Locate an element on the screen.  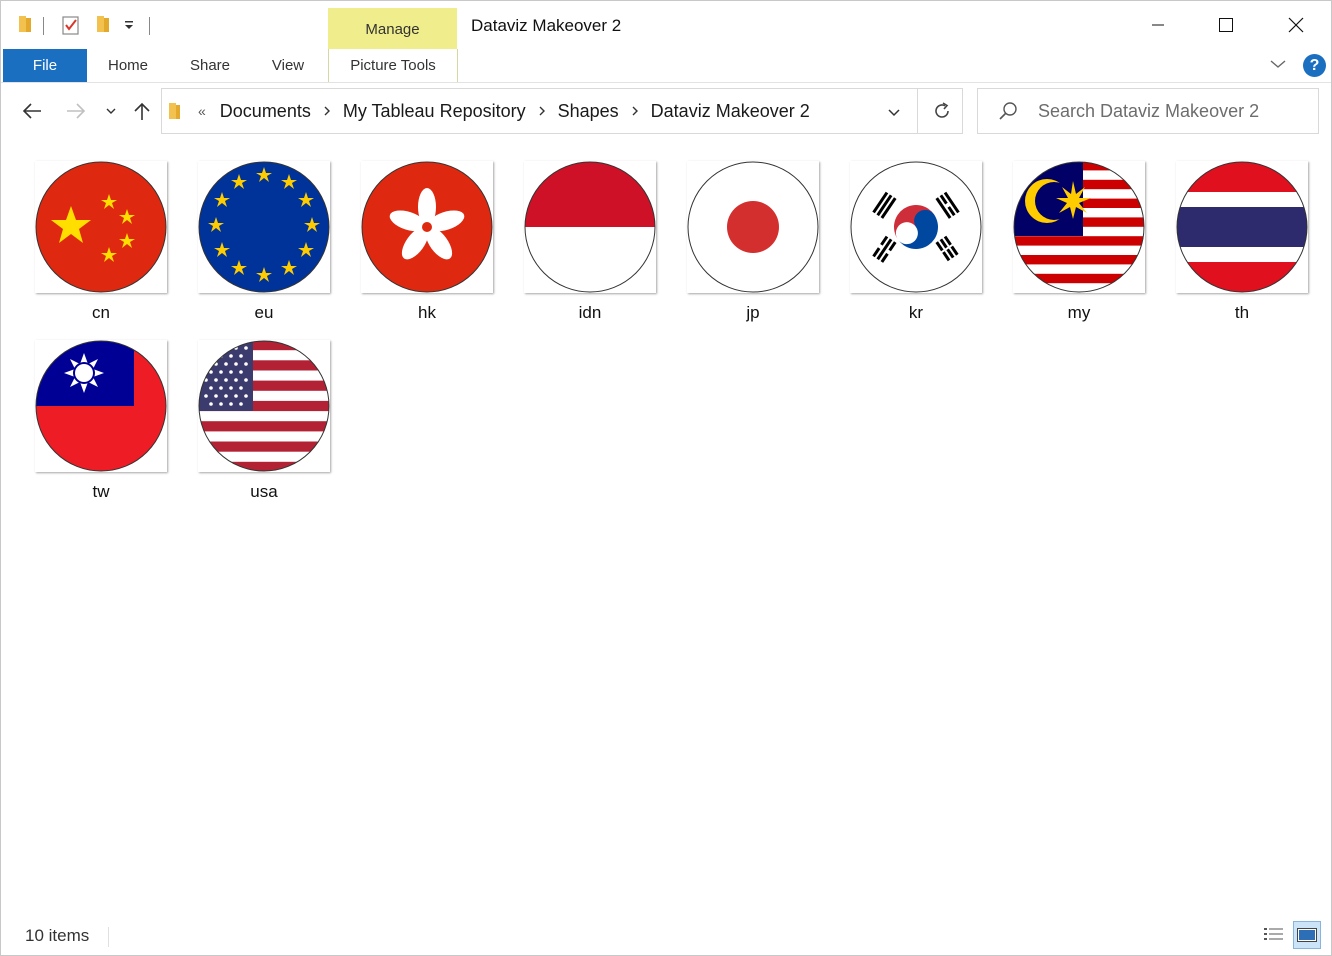
up-button is located at coordinates (142, 111).